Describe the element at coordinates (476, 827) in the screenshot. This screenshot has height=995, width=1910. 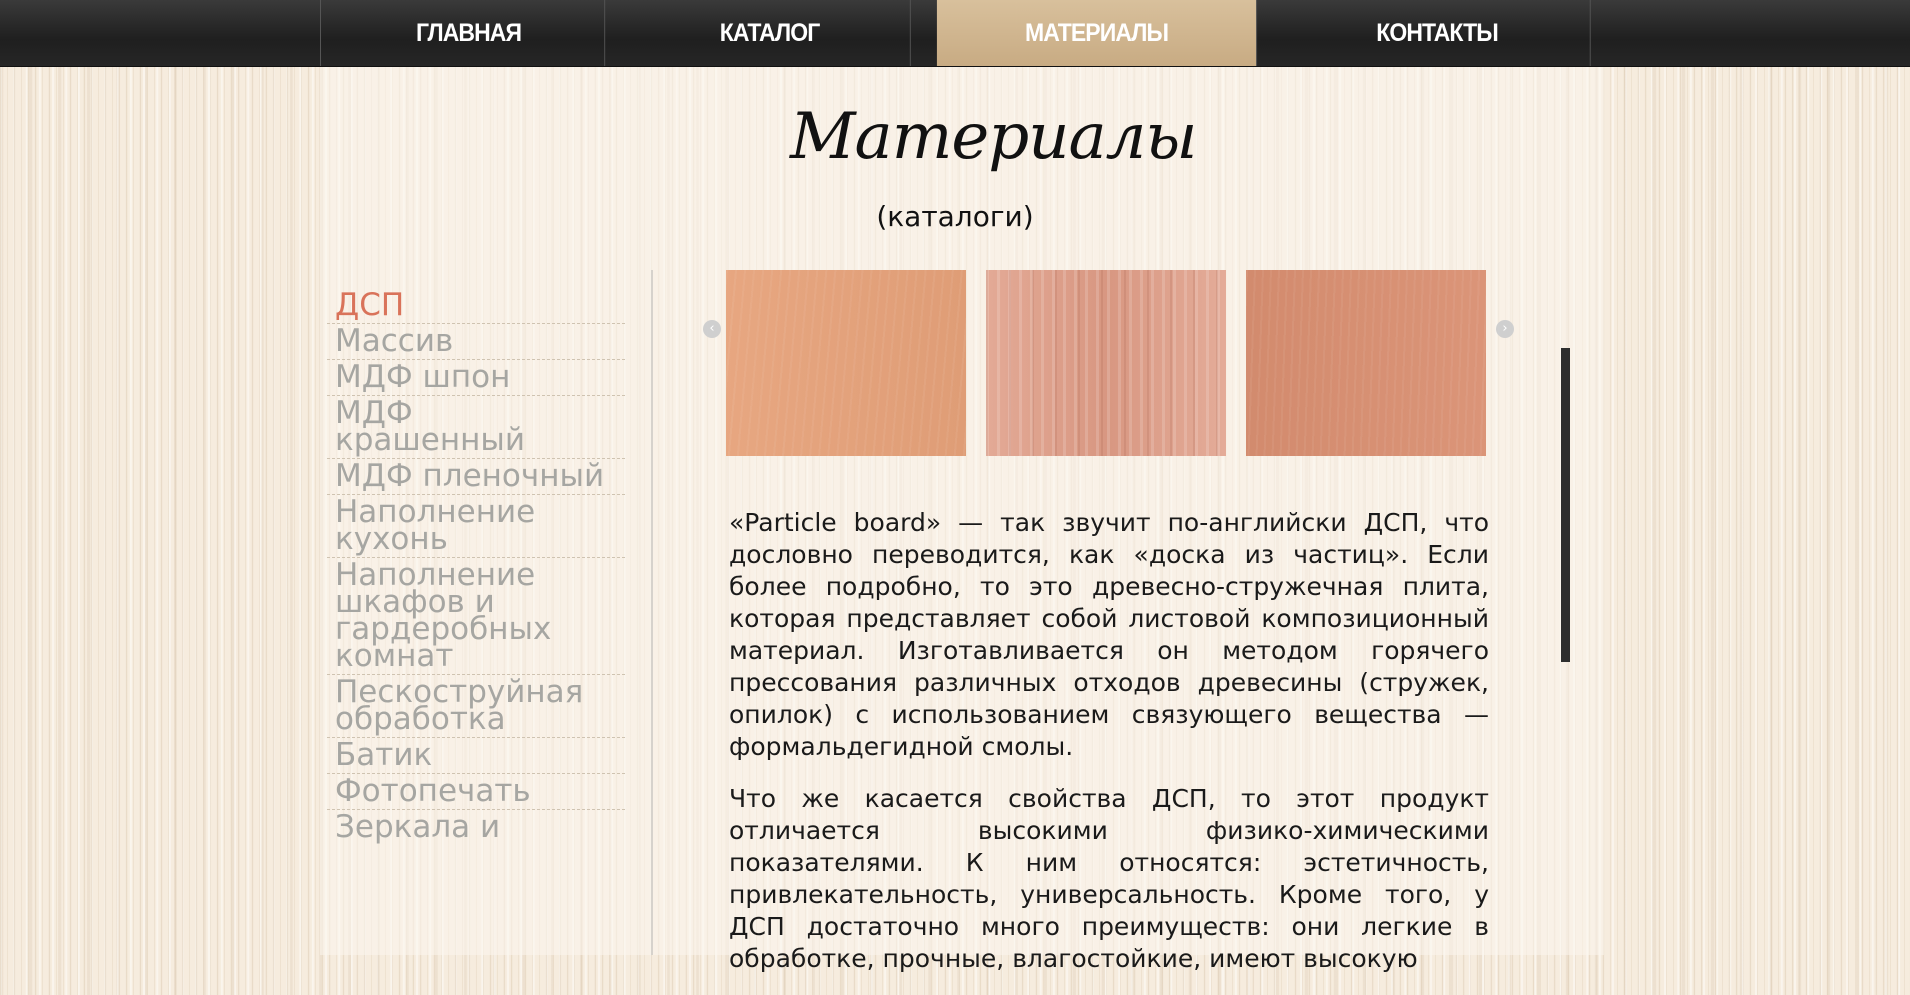
I see `sidebar-item-mirrors: Зеркала и` at that location.